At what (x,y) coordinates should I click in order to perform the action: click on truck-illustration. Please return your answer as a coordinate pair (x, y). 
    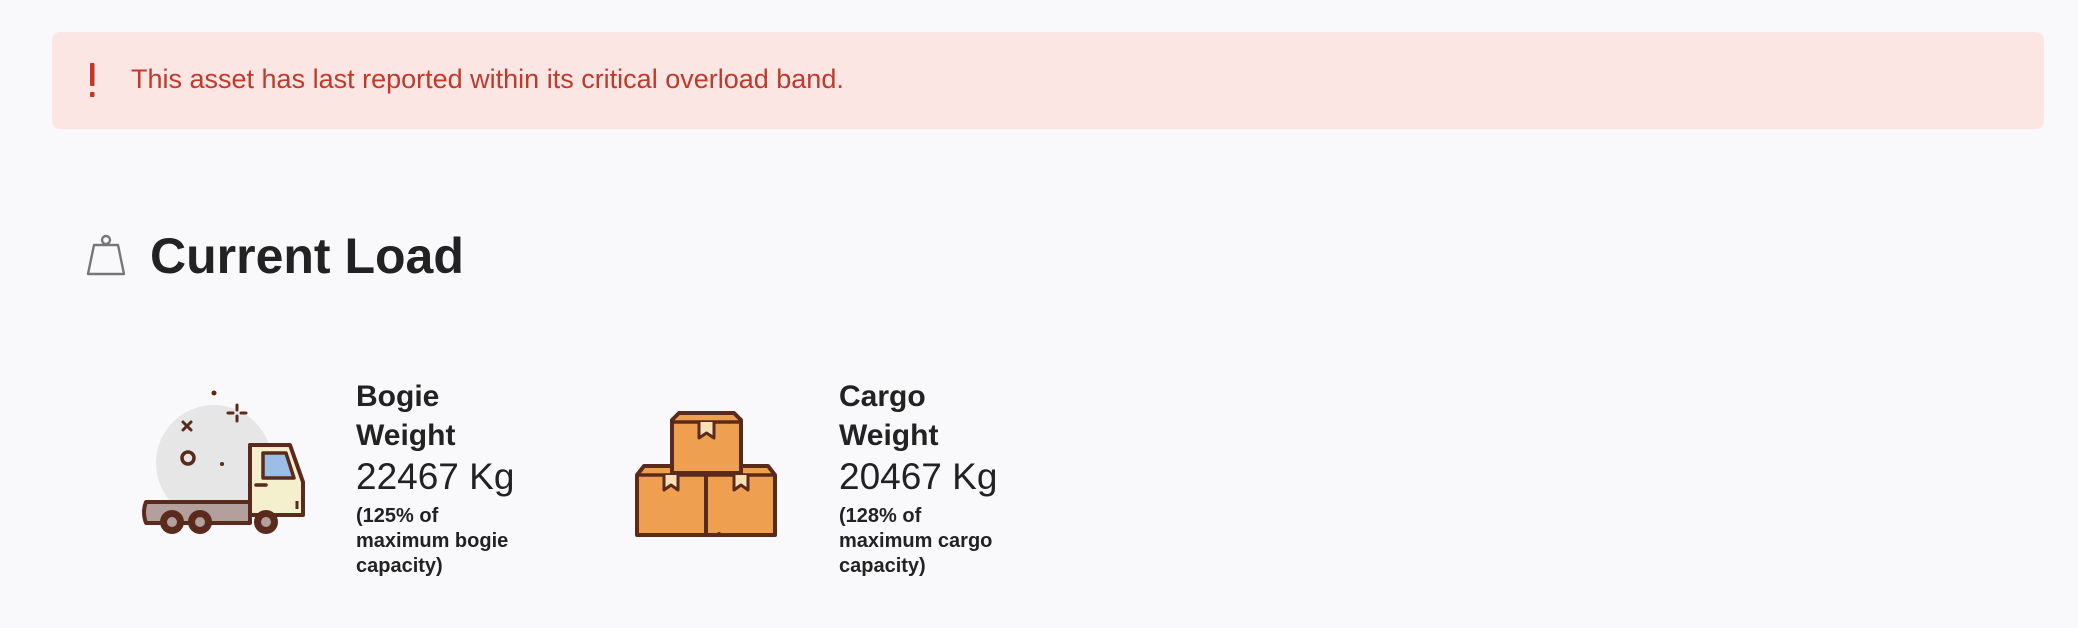
    Looking at the image, I should click on (223, 462).